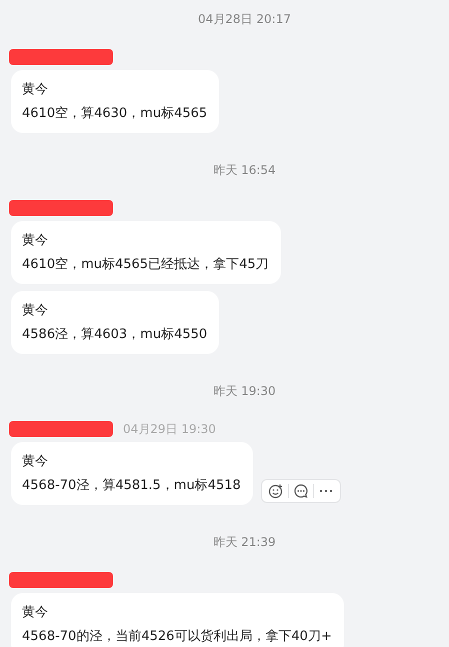  I want to click on comment-icon, so click(300, 491).